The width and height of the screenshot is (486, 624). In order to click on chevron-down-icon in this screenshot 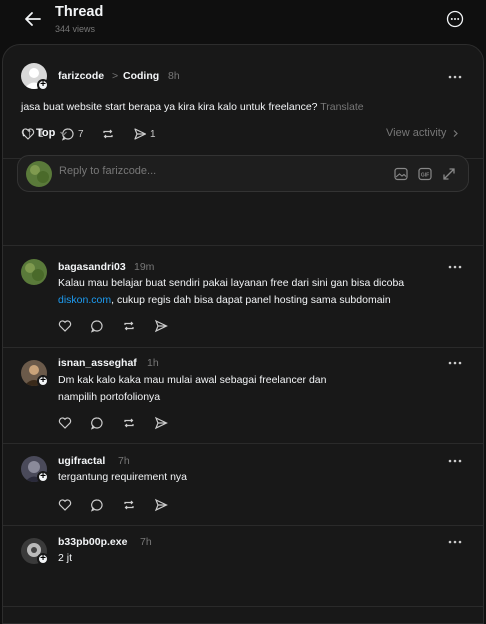, I will do `click(64, 133)`.